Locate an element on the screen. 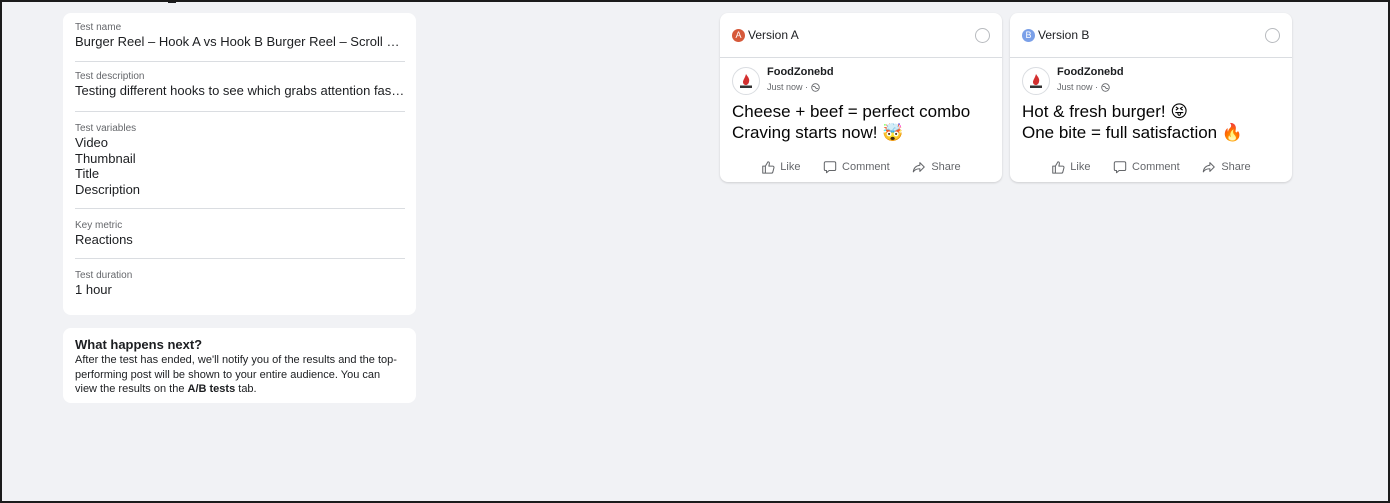  test-variables-label: Test variables is located at coordinates (106, 128).